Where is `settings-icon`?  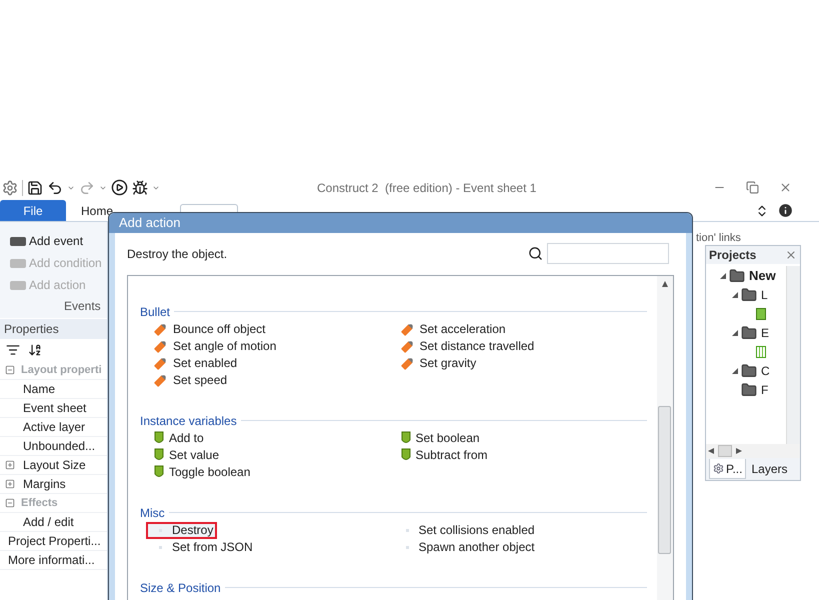 settings-icon is located at coordinates (10, 188).